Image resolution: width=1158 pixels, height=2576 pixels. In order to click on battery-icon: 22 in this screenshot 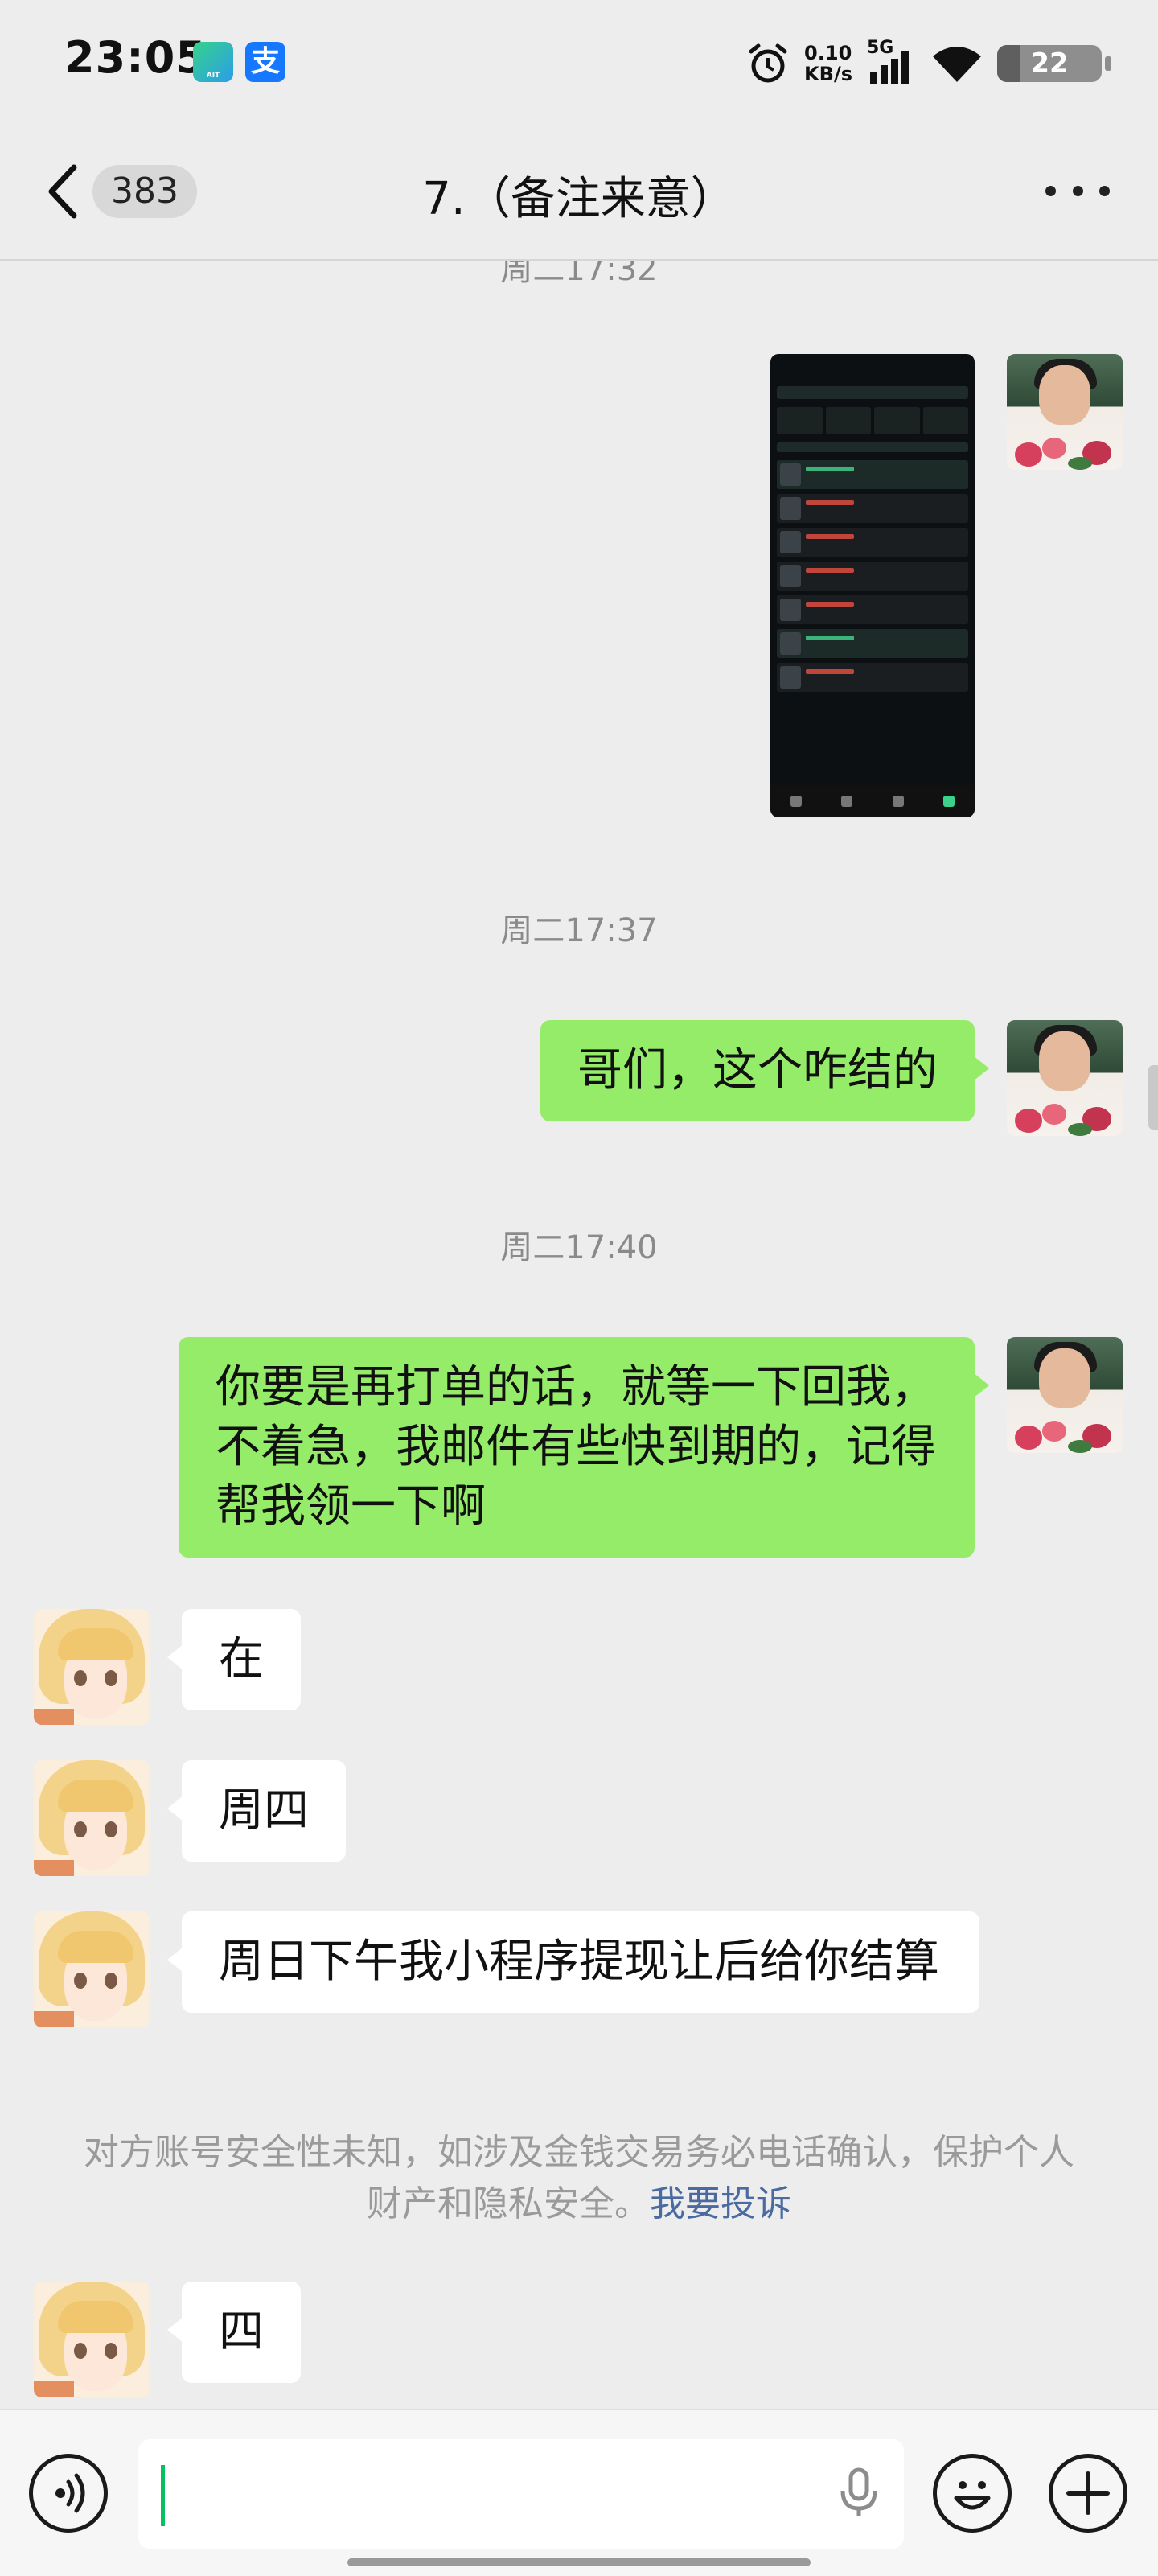, I will do `click(1054, 63)`.